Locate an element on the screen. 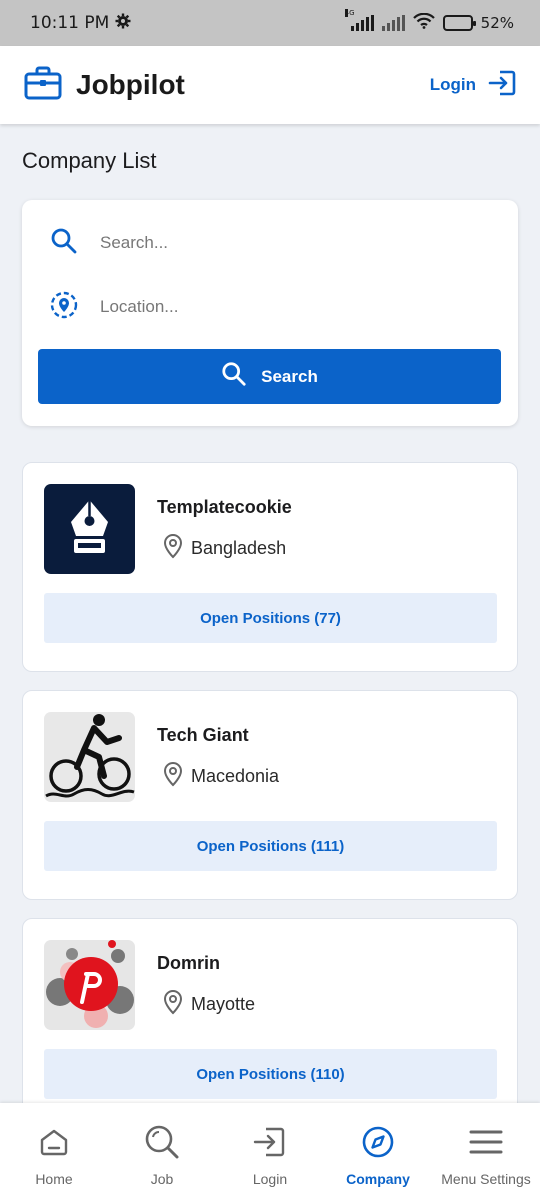 The image size is (540, 1200). app-header: Jobpilot Login is located at coordinates (270, 85).